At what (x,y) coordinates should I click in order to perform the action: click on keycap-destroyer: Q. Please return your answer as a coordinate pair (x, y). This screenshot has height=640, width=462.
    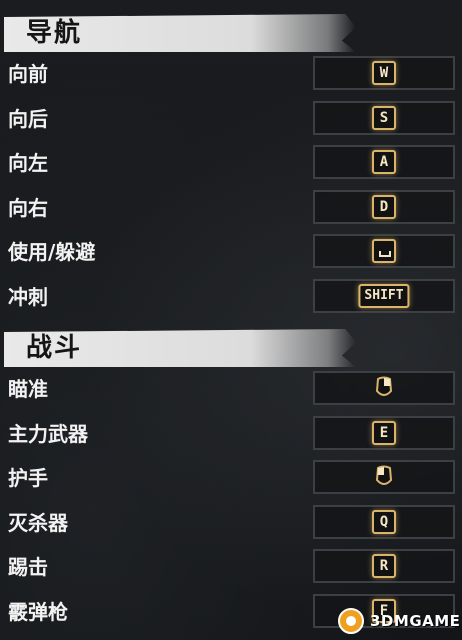
    Looking at the image, I should click on (384, 522).